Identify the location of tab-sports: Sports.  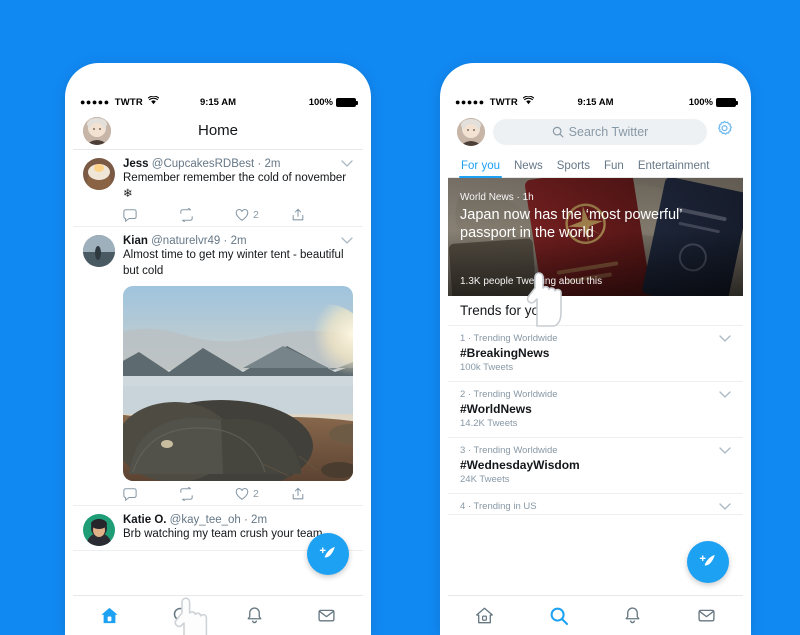
(573, 168).